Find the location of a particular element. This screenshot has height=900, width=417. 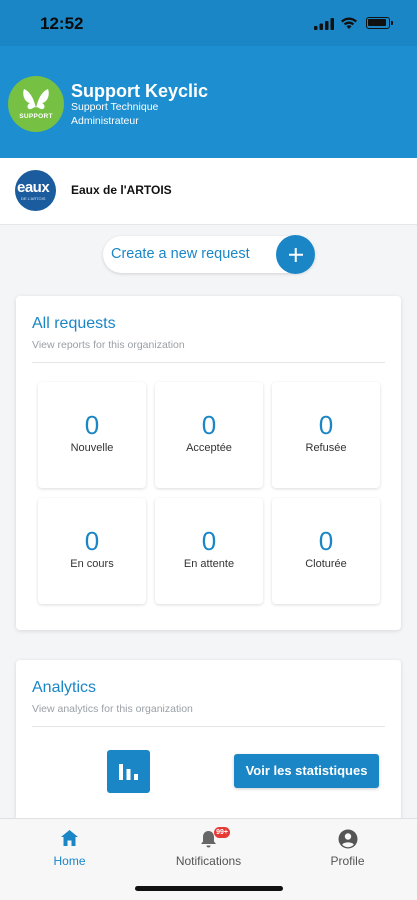

status-tile-en-cours: 0 En cours is located at coordinates (92, 551).